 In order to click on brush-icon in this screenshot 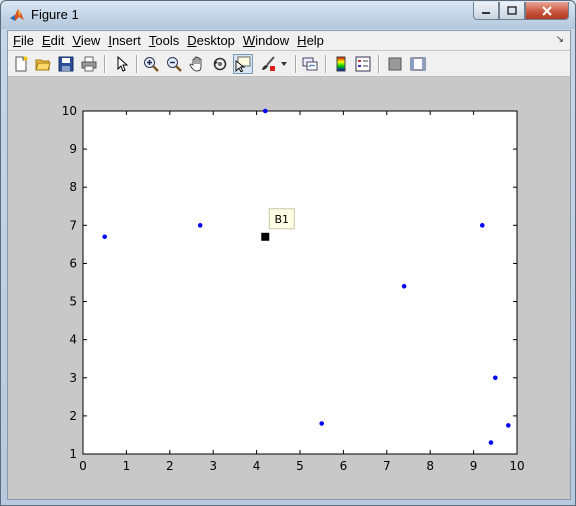, I will do `click(268, 63)`.